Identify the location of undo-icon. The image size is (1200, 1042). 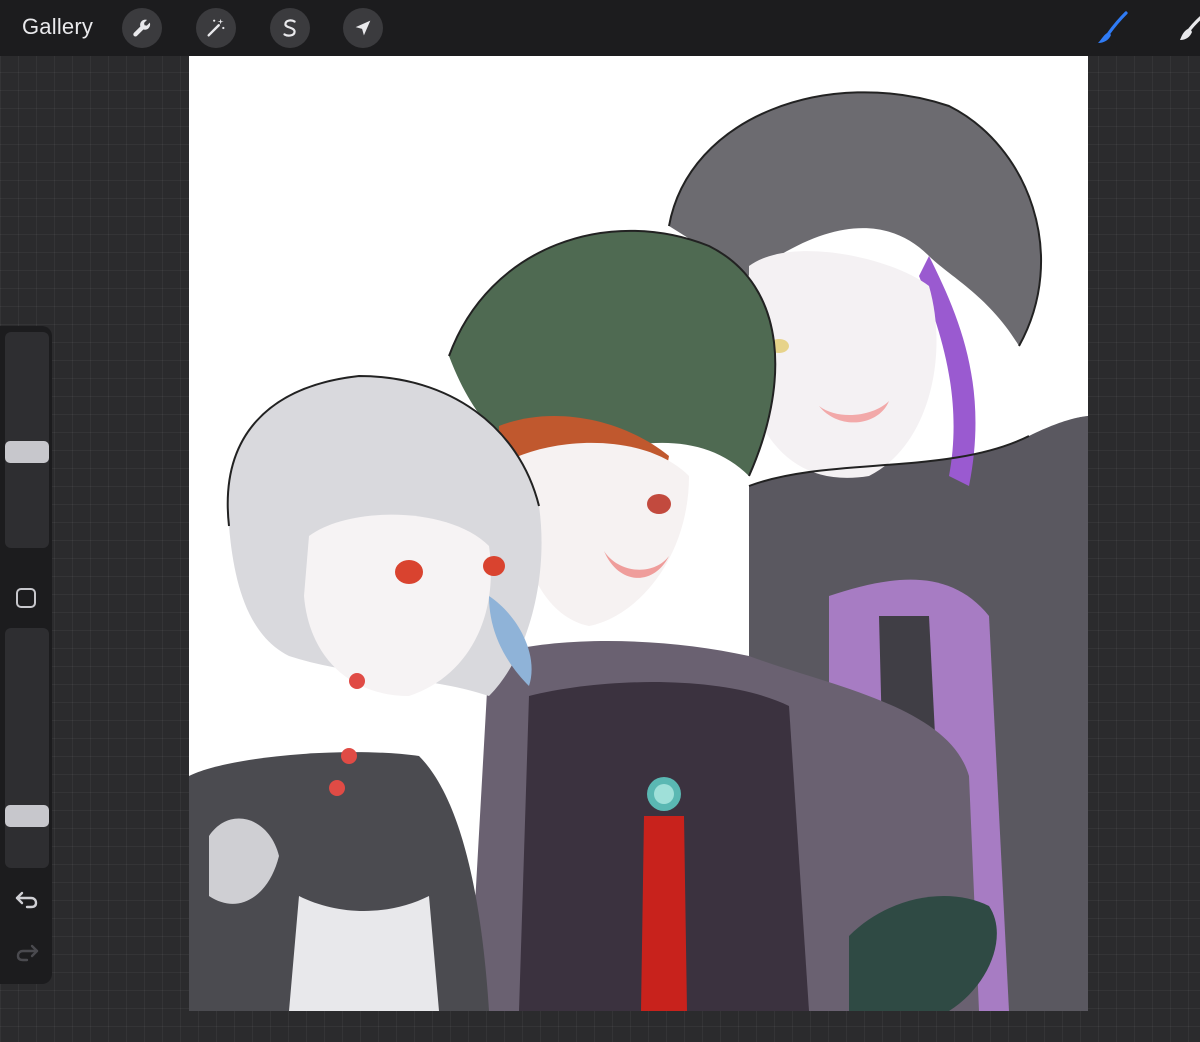
(27, 900).